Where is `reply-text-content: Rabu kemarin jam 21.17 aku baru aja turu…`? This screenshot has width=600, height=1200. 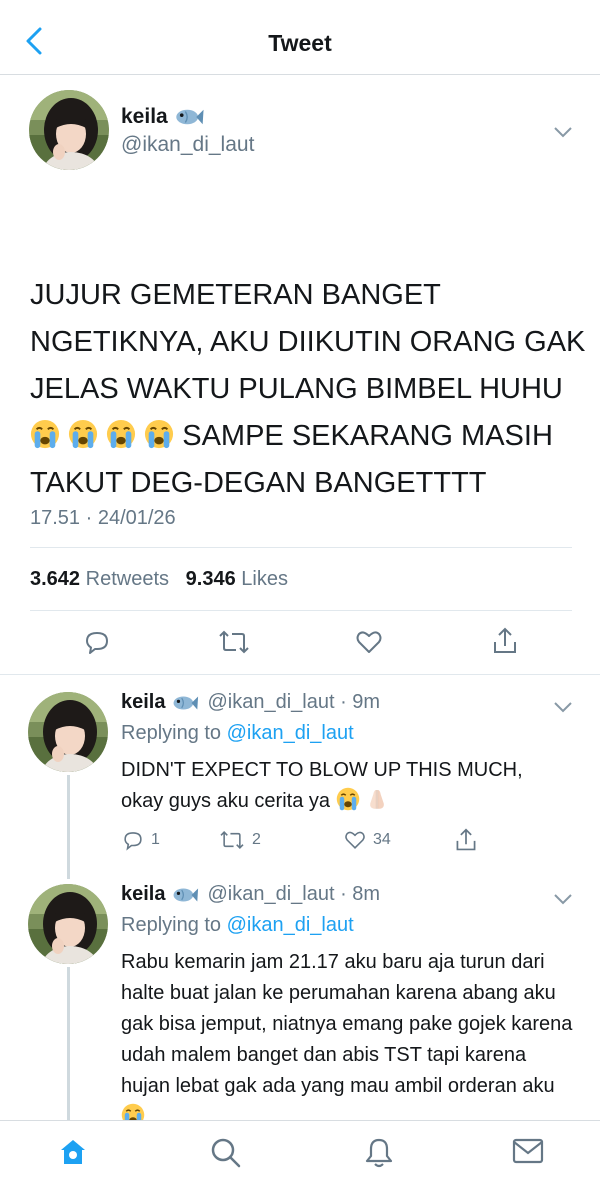 reply-text-content: Rabu kemarin jam 21.17 aku baru aja turu… is located at coordinates (347, 1024).